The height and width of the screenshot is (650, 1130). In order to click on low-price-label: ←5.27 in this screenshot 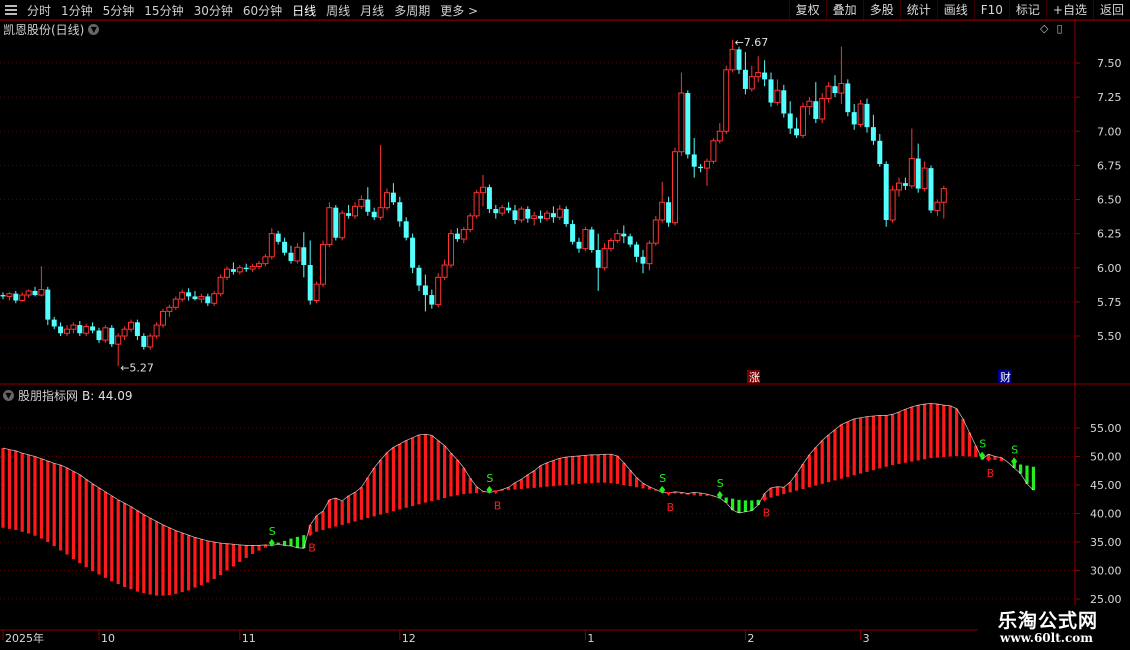, I will do `click(137, 367)`.